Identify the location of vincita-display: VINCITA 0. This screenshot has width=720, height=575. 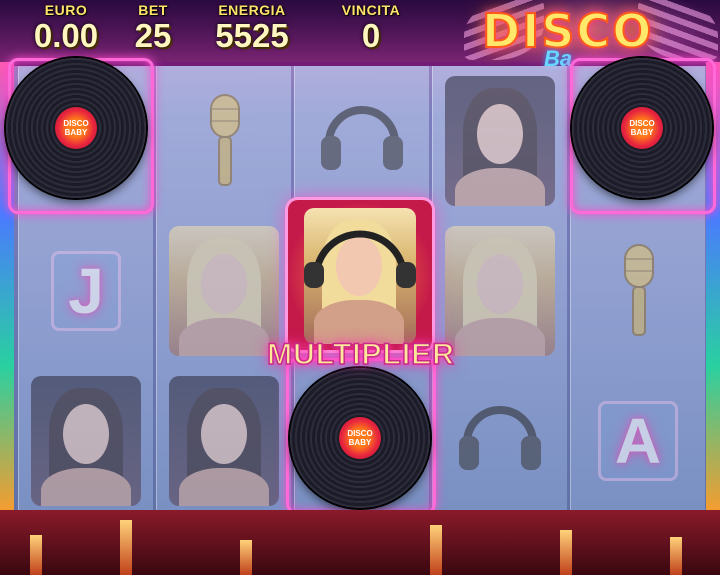
(371, 28).